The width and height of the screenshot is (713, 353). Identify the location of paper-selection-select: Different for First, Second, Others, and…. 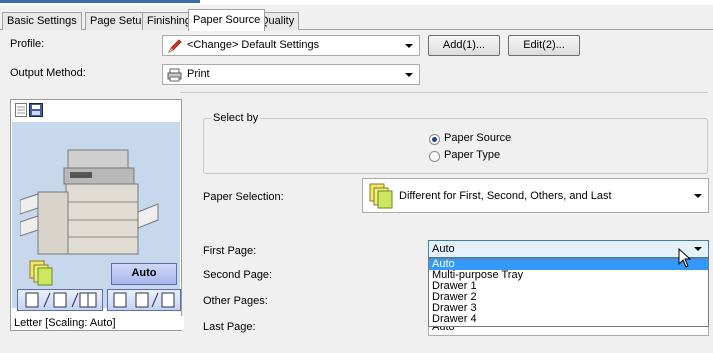
(535, 195).